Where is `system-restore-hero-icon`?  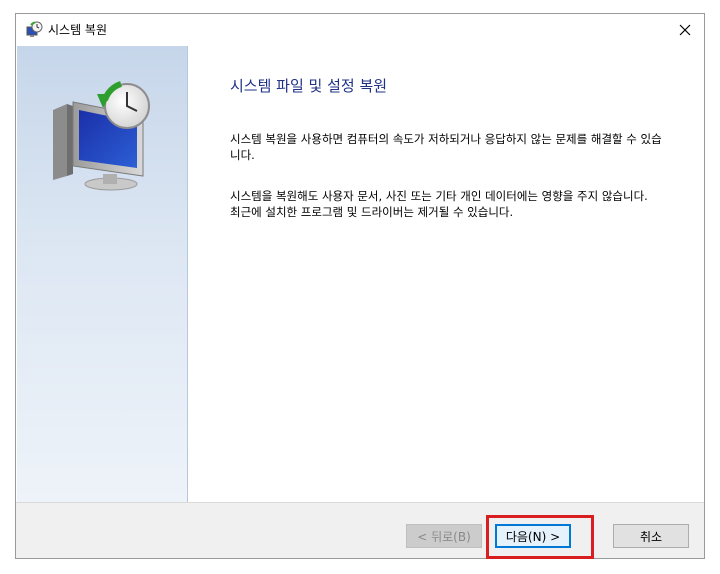 system-restore-hero-icon is located at coordinates (101, 136).